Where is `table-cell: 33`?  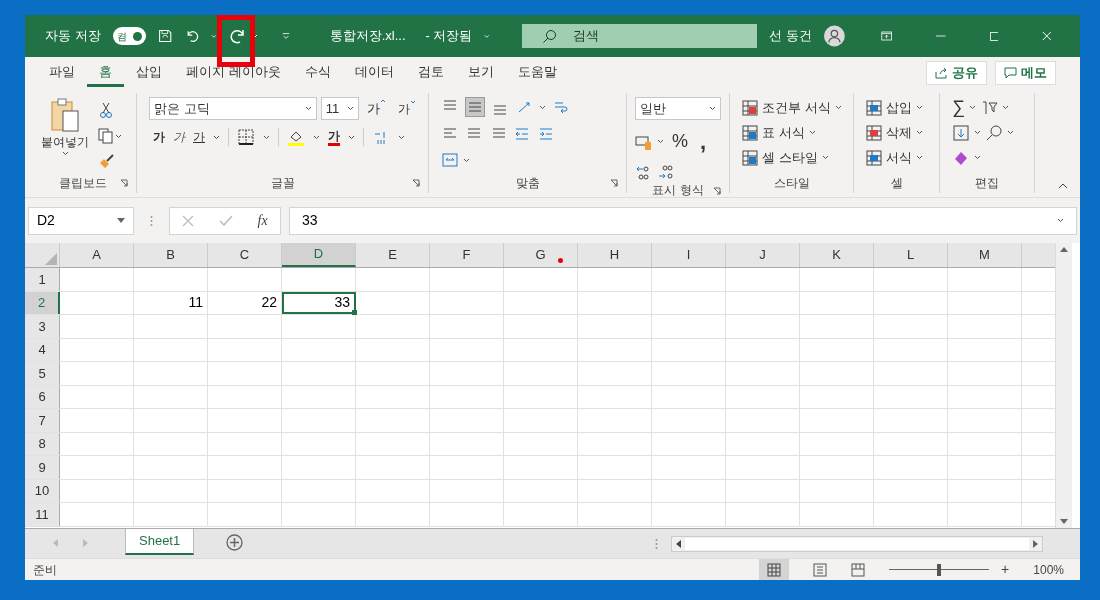 table-cell: 33 is located at coordinates (319, 302).